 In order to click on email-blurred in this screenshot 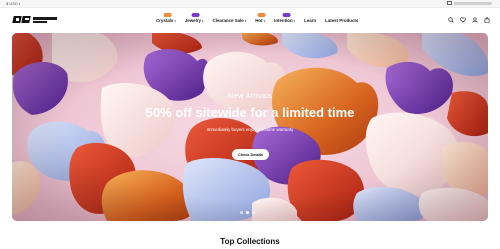, I will do `click(473, 3)`.